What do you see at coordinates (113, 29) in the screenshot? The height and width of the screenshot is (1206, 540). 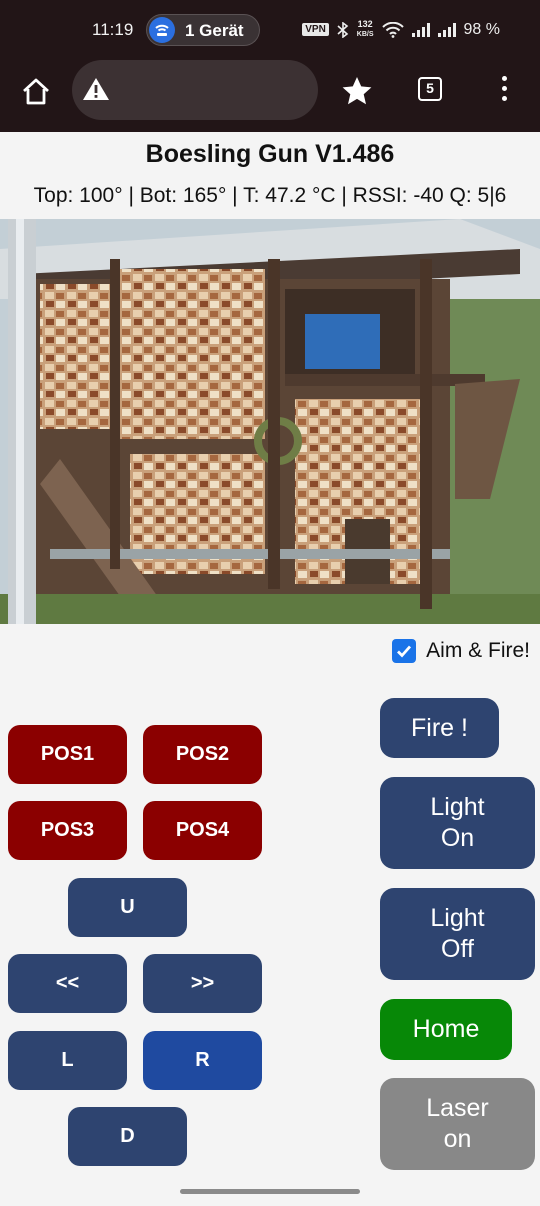 I see `status-time: 11:19` at bounding box center [113, 29].